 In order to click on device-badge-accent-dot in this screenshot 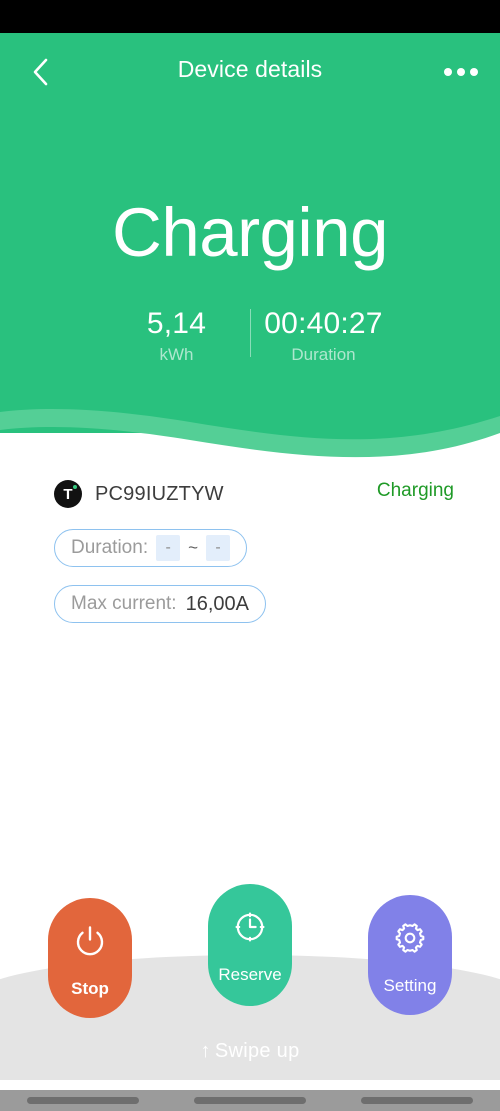, I will do `click(75, 487)`.